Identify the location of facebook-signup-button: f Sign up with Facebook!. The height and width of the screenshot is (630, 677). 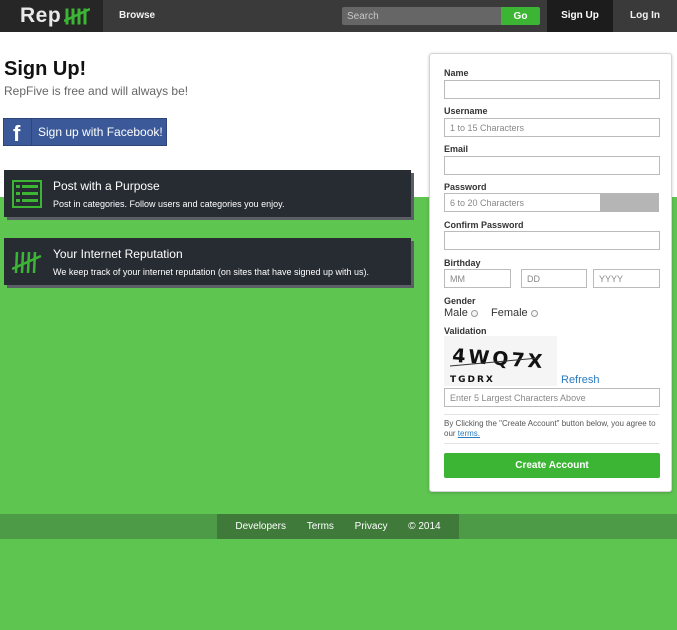
(85, 132).